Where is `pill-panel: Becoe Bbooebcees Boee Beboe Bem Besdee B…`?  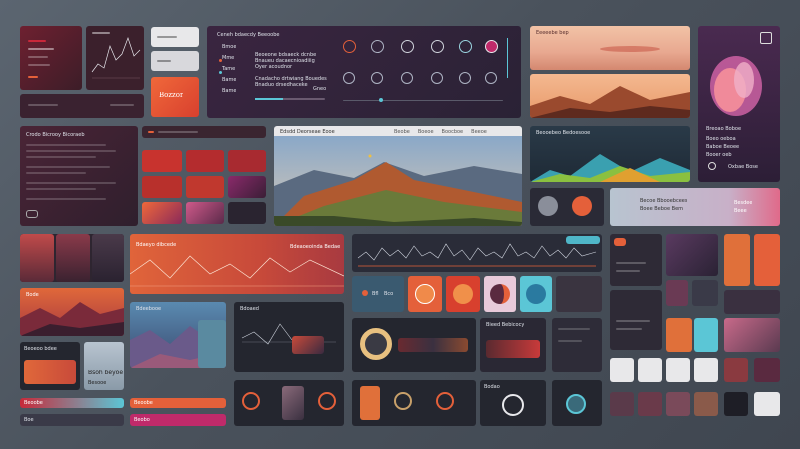 pill-panel: Becoe Bbooebcees Boee Beboe Bem Besdee B… is located at coordinates (695, 207).